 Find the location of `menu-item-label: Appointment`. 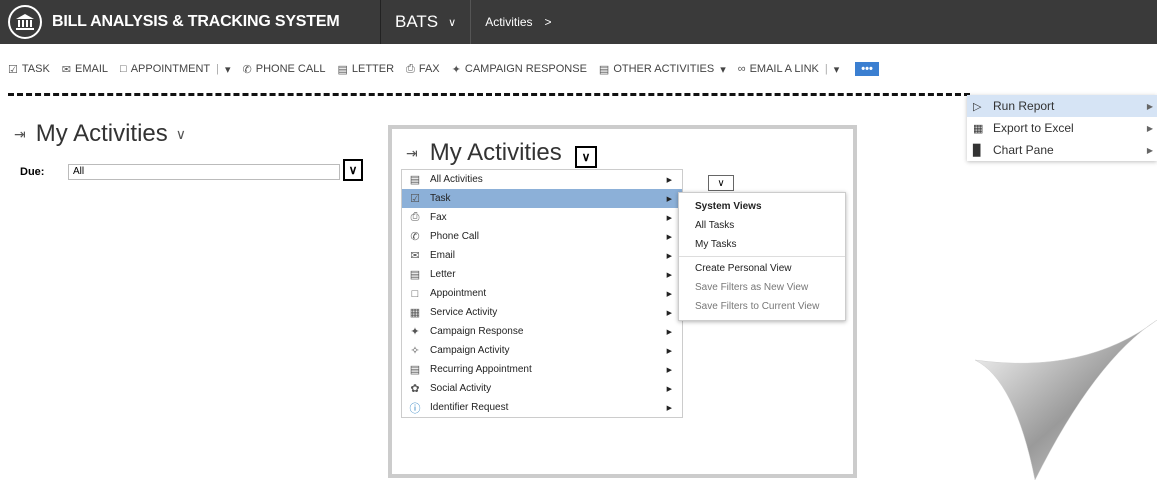

menu-item-label: Appointment is located at coordinates (458, 293).